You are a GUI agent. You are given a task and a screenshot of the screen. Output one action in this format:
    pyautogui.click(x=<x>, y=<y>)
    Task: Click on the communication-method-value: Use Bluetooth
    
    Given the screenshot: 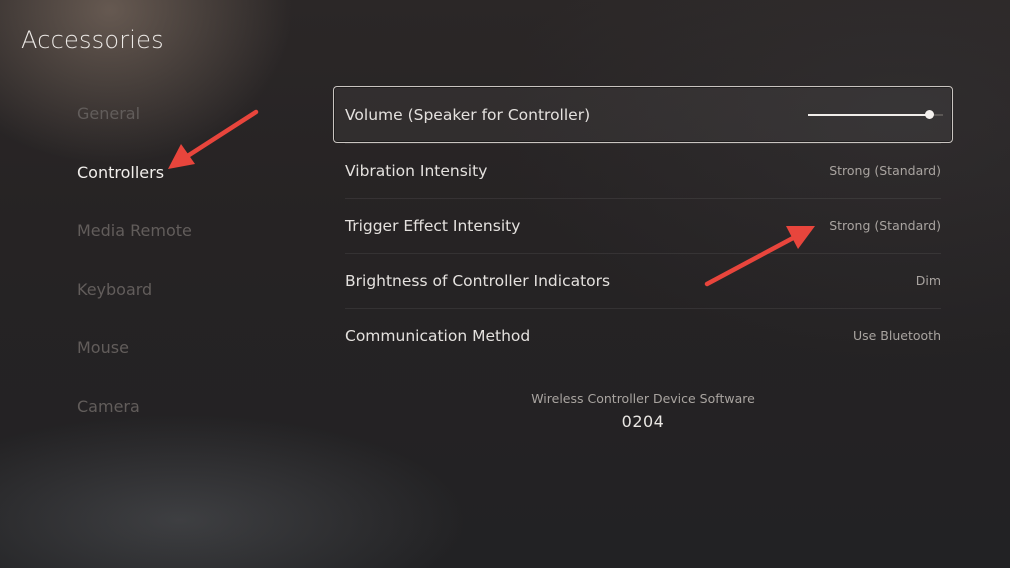 What is the action you would take?
    pyautogui.click(x=896, y=335)
    